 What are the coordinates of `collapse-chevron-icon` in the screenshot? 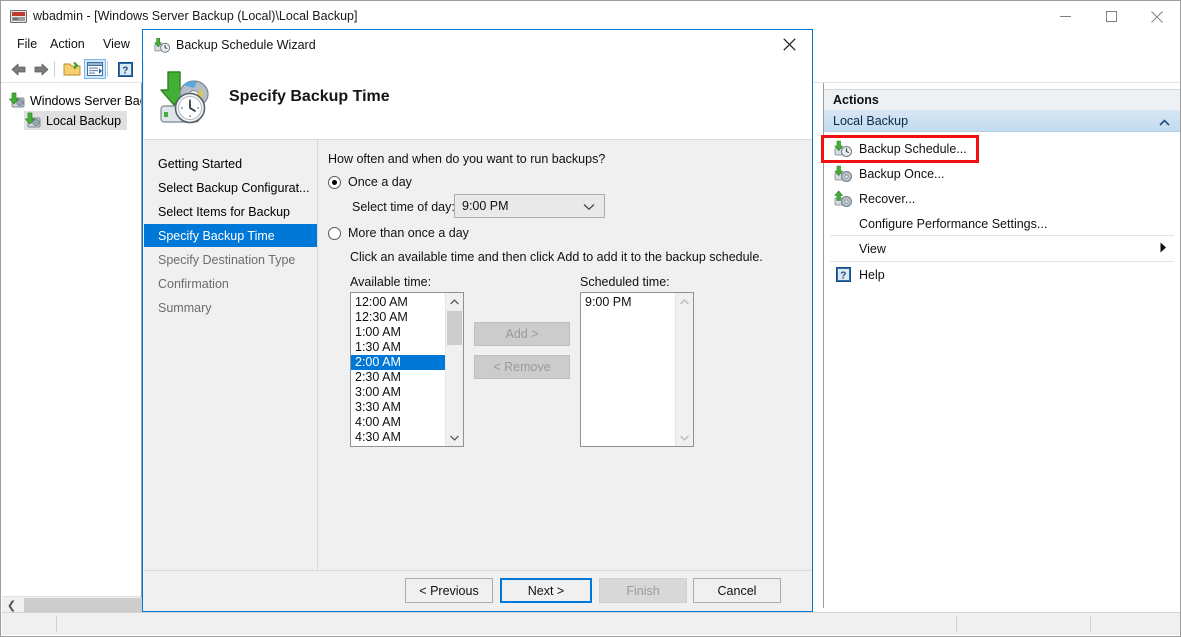 It's located at (1164, 123).